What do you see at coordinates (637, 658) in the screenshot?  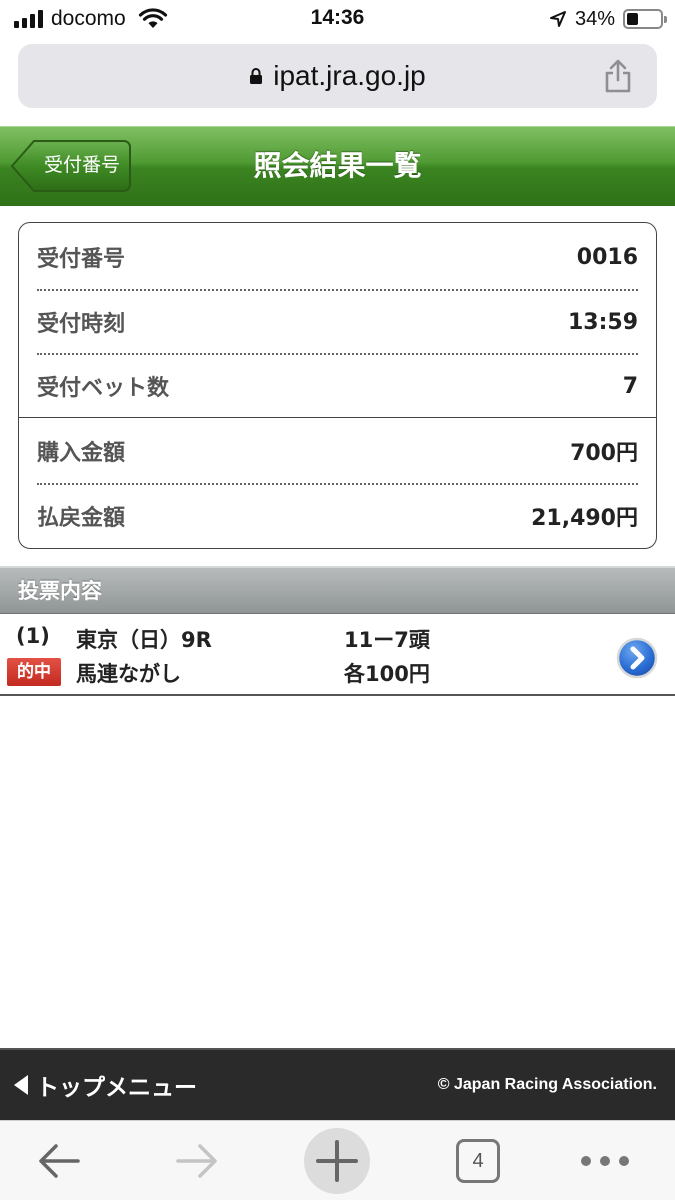 I see `chevron-right-icon` at bounding box center [637, 658].